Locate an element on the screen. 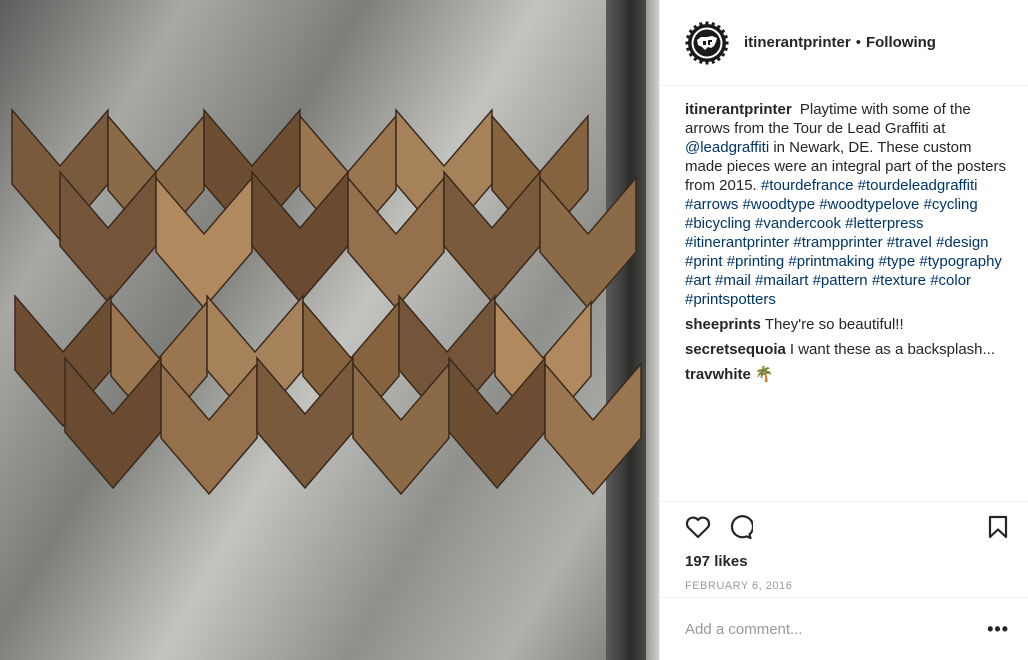 Image resolution: width=1028 pixels, height=660 pixels. hashtag-link: #travel is located at coordinates (909, 242).